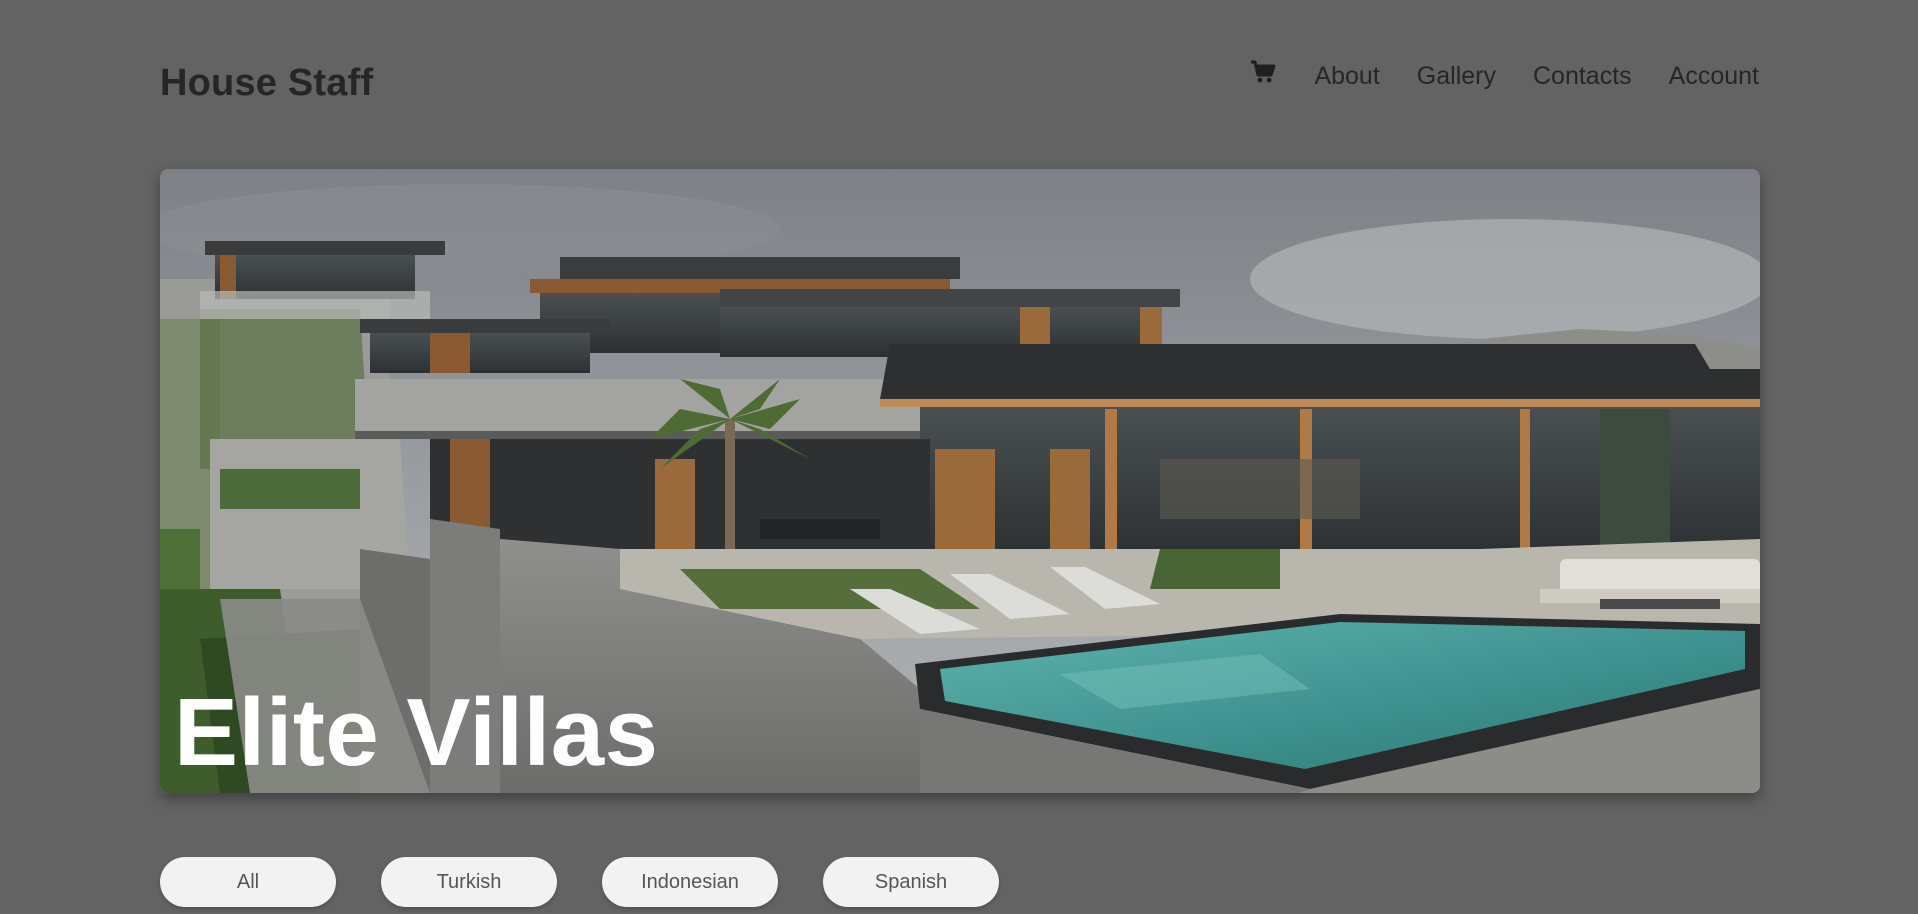 This screenshot has height=914, width=1918. Describe the element at coordinates (416, 732) in the screenshot. I see `hero-title: Elite Villas` at that location.